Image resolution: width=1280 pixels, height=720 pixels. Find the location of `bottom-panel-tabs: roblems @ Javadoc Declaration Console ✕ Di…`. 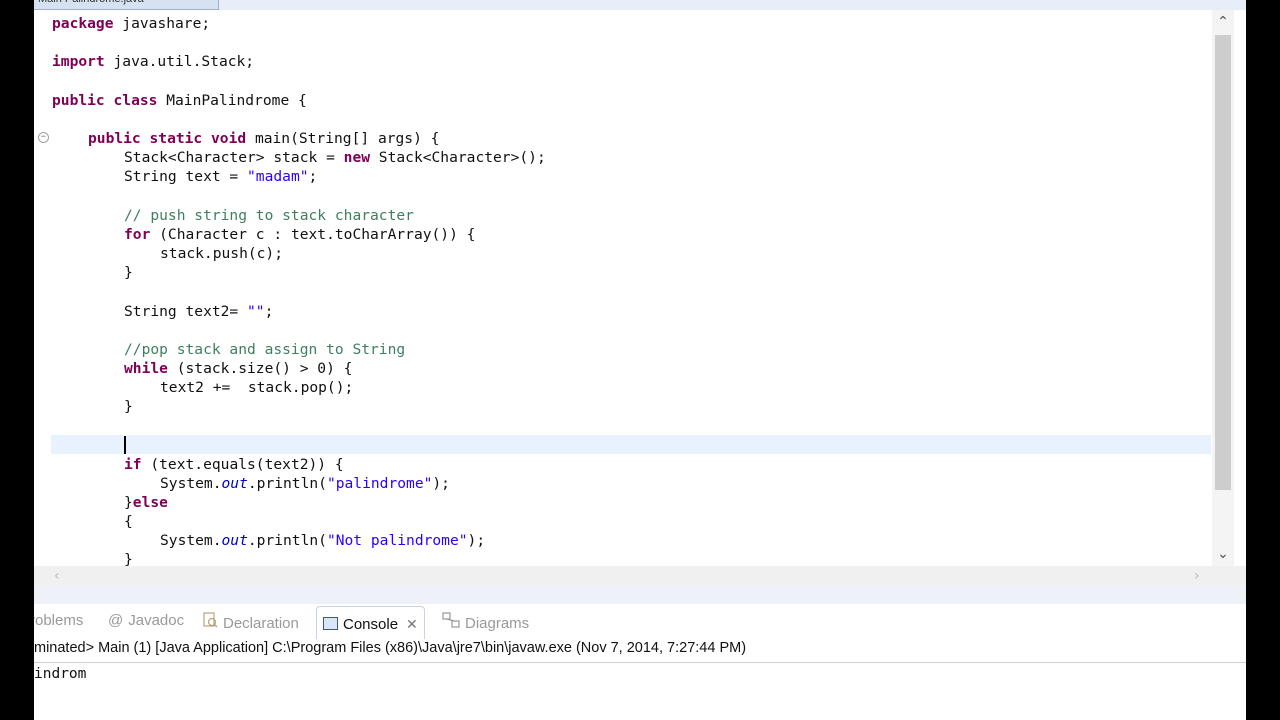

bottom-panel-tabs: roblems @ Javadoc Declaration Console ✕ Di… is located at coordinates (640, 622).